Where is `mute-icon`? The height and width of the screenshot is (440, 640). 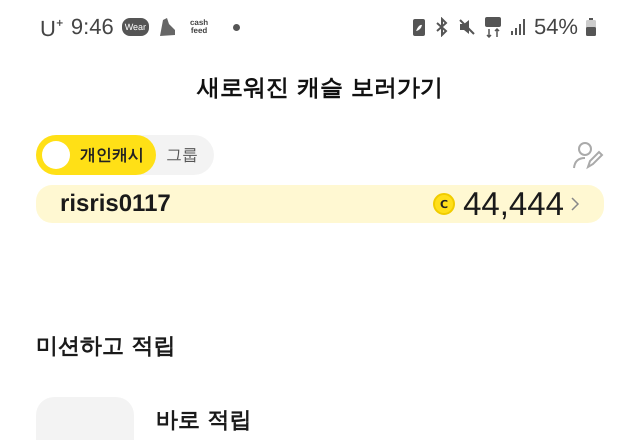
mute-icon is located at coordinates (467, 27).